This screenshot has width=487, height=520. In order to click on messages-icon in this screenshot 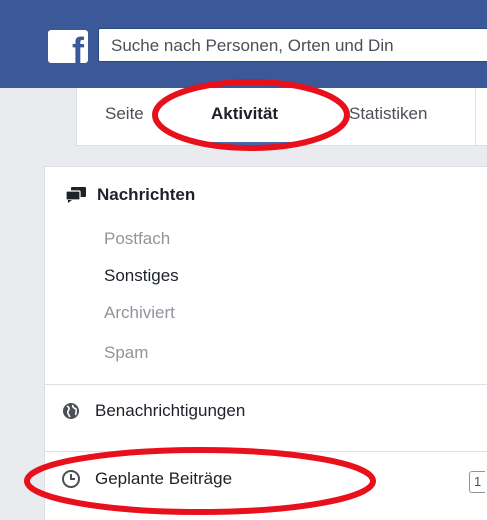, I will do `click(75, 195)`.